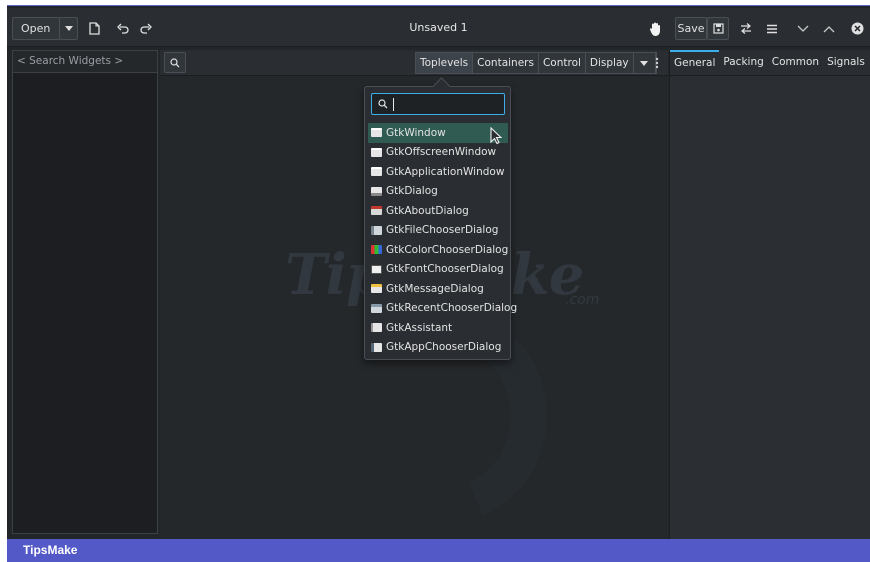 The height and width of the screenshot is (562, 870). I want to click on redo-button, so click(146, 28).